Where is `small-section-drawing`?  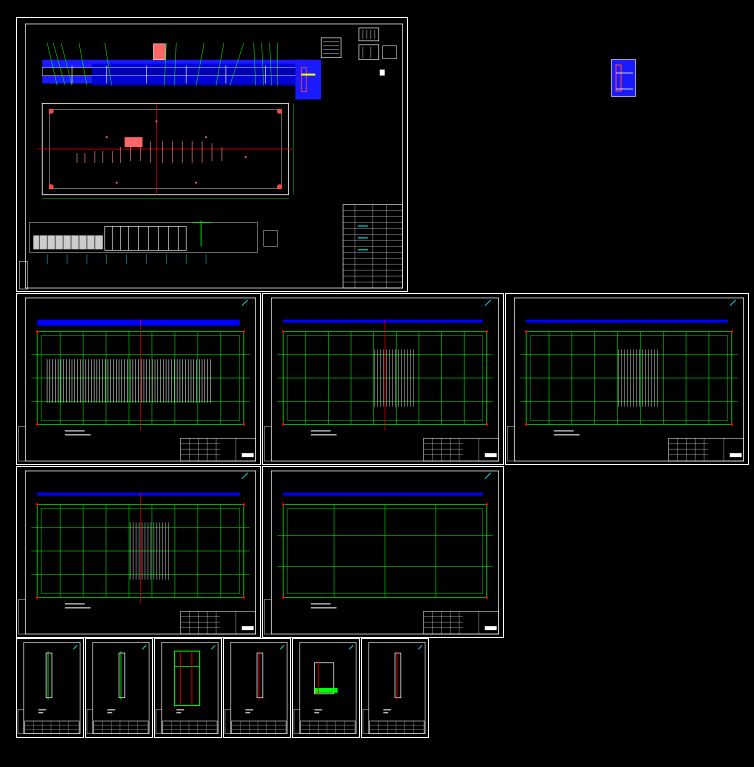 small-section-drawing is located at coordinates (623, 78).